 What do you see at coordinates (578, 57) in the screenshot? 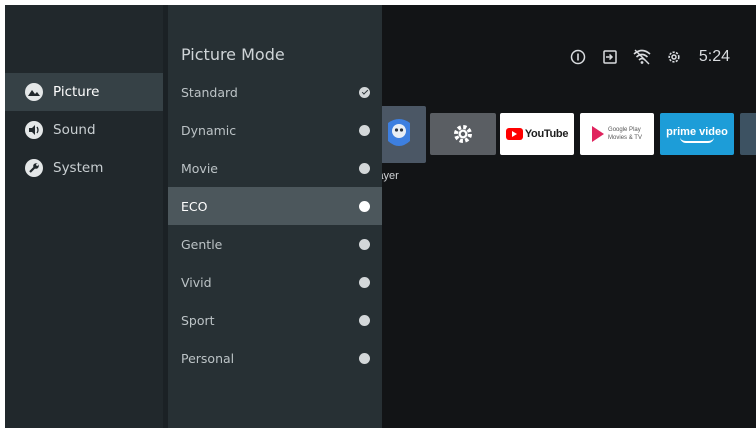
I see `info-icon` at bounding box center [578, 57].